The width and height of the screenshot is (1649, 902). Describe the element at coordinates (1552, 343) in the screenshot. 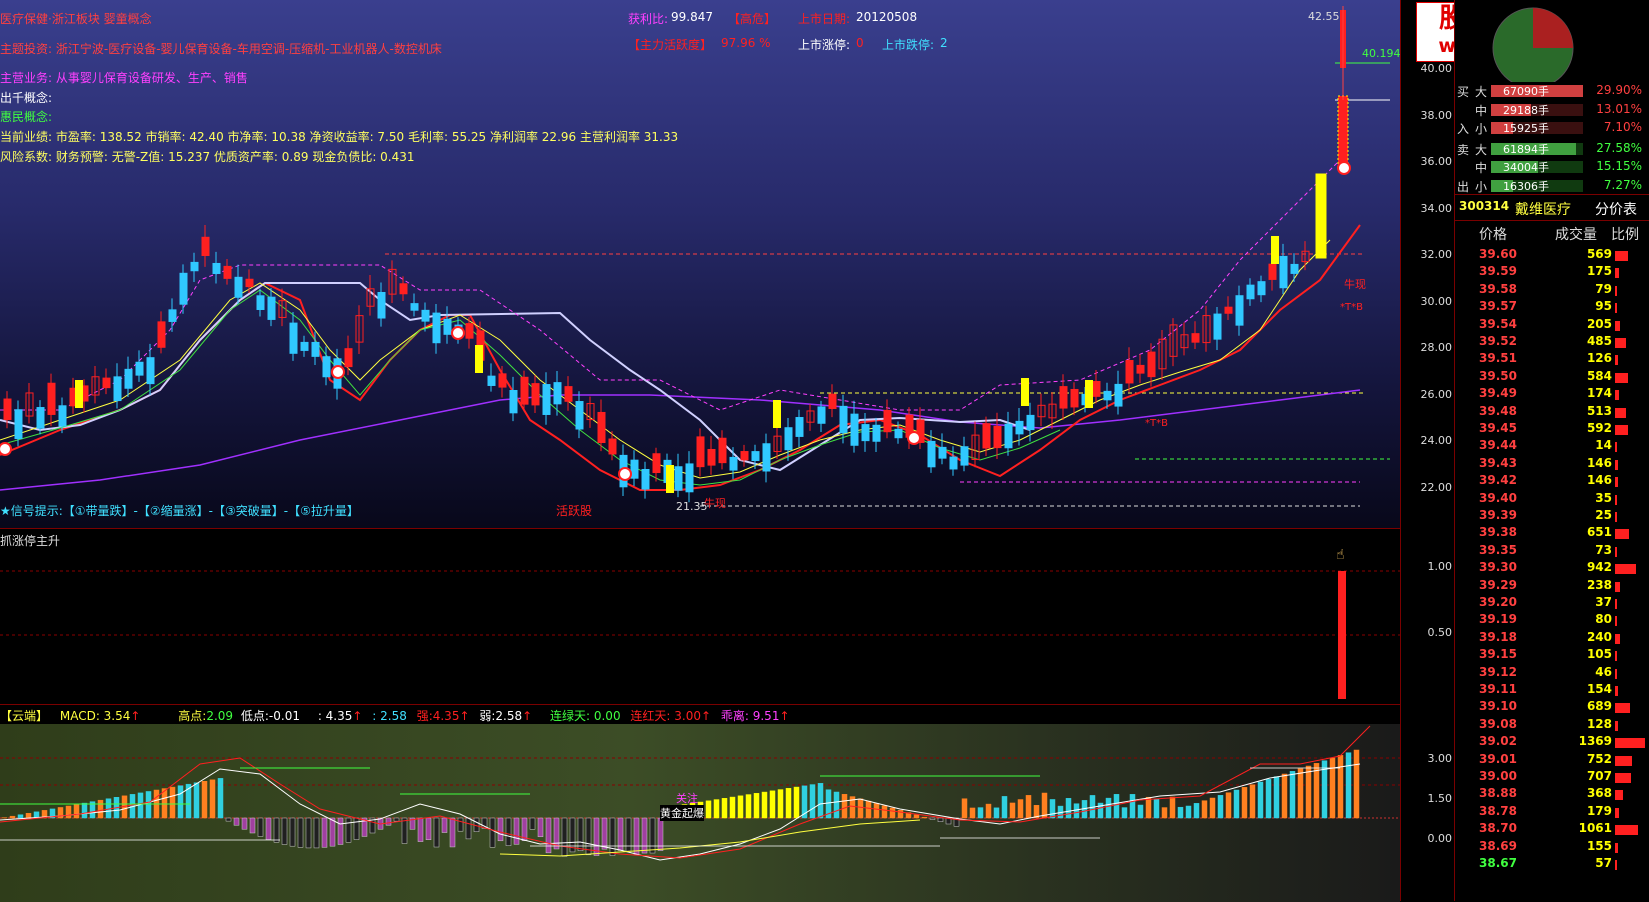

I see `price-row: 39.52485` at that location.